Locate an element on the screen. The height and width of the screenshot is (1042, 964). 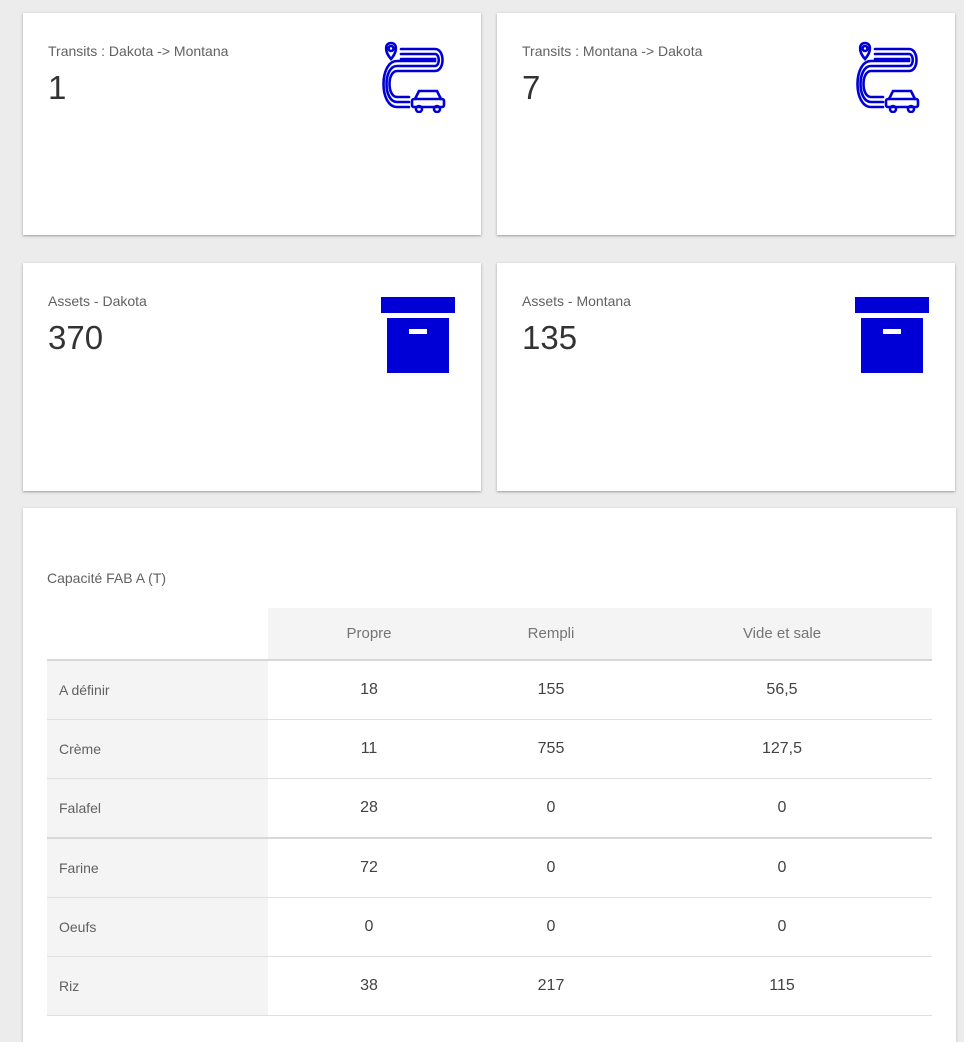
card-label: Assets - Dakota is located at coordinates (97, 301).